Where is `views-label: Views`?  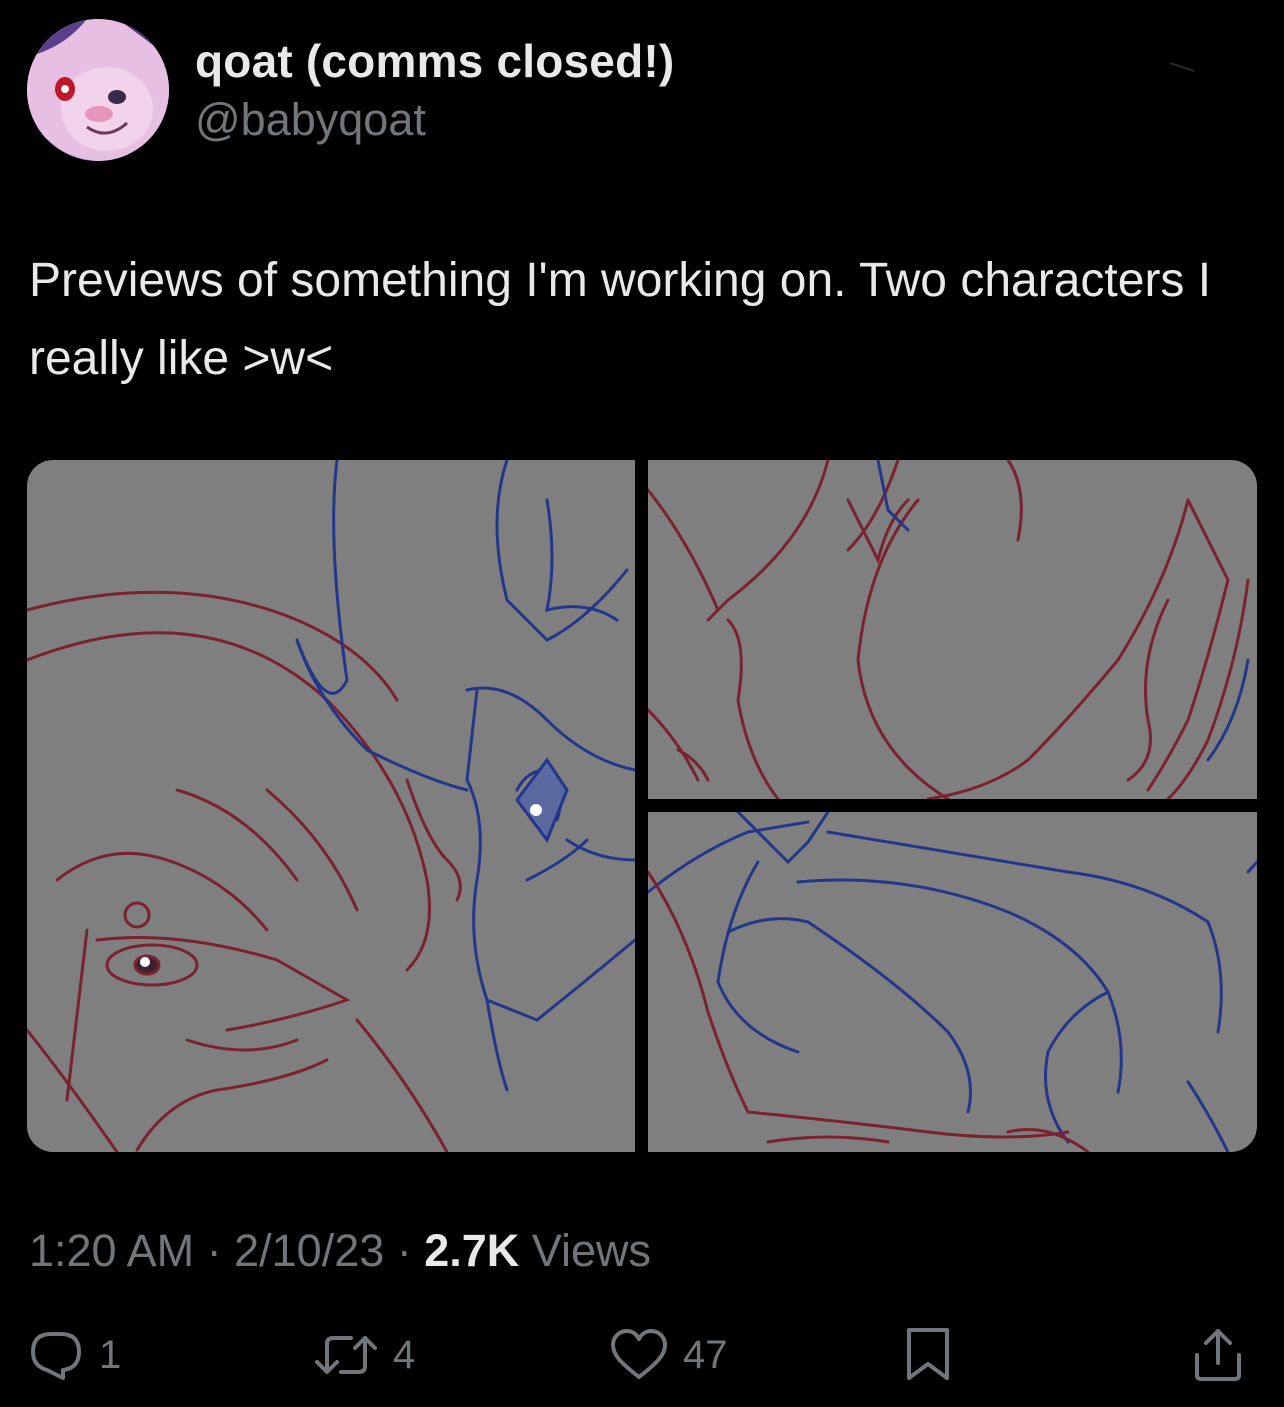
views-label: Views is located at coordinates (585, 1250).